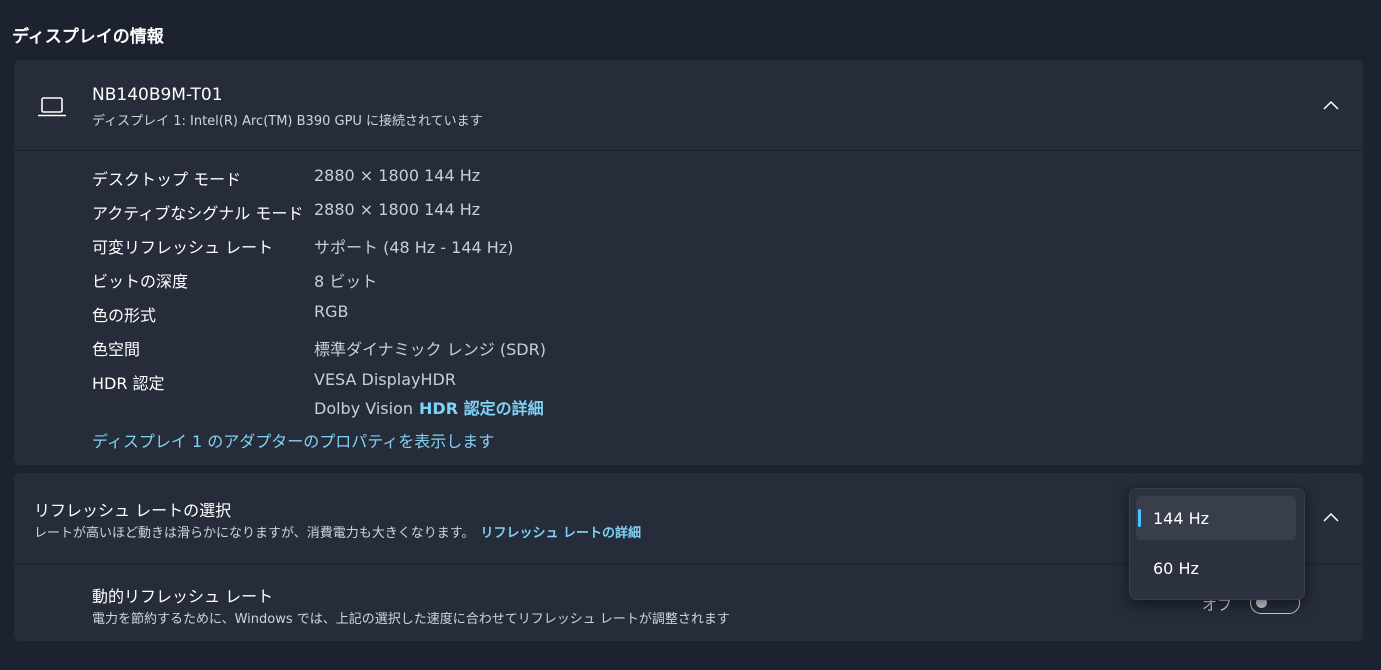  Describe the element at coordinates (167, 179) in the screenshot. I see `info-label: デスクトップ モード` at that location.